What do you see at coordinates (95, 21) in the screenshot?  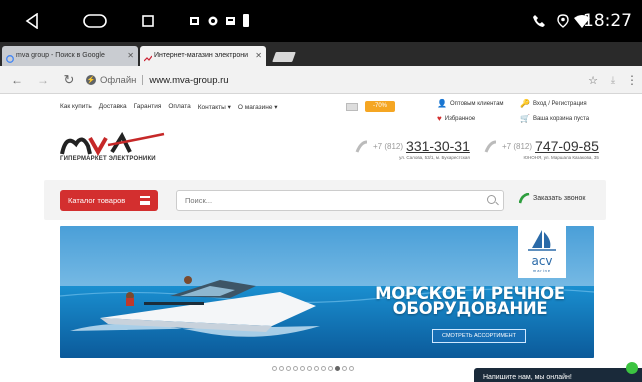 I see `home-icon` at bounding box center [95, 21].